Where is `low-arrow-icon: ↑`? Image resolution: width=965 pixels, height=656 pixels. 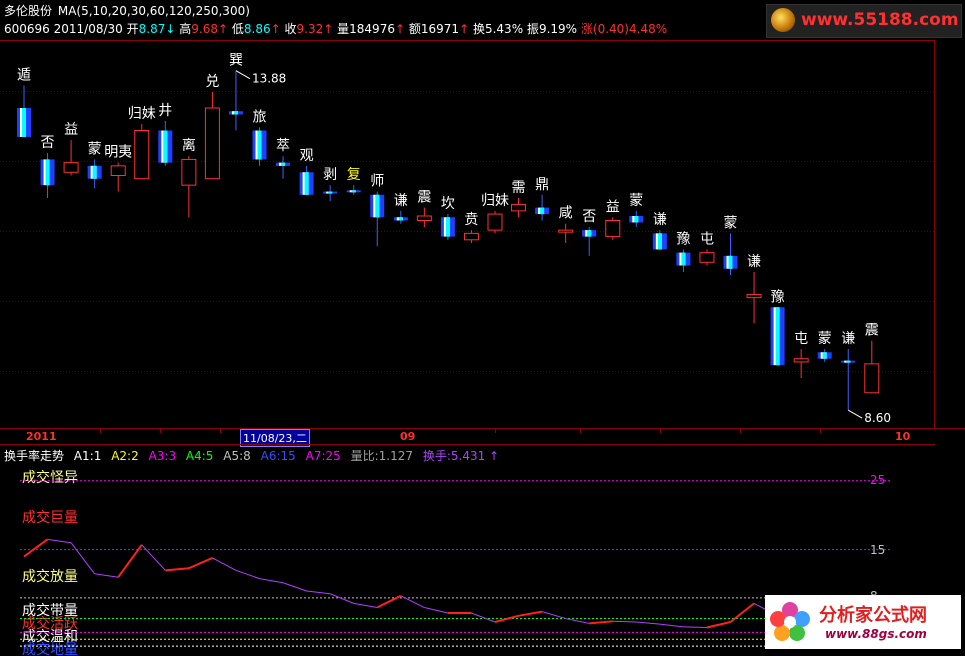
low-arrow-icon: ↑ is located at coordinates (275, 29).